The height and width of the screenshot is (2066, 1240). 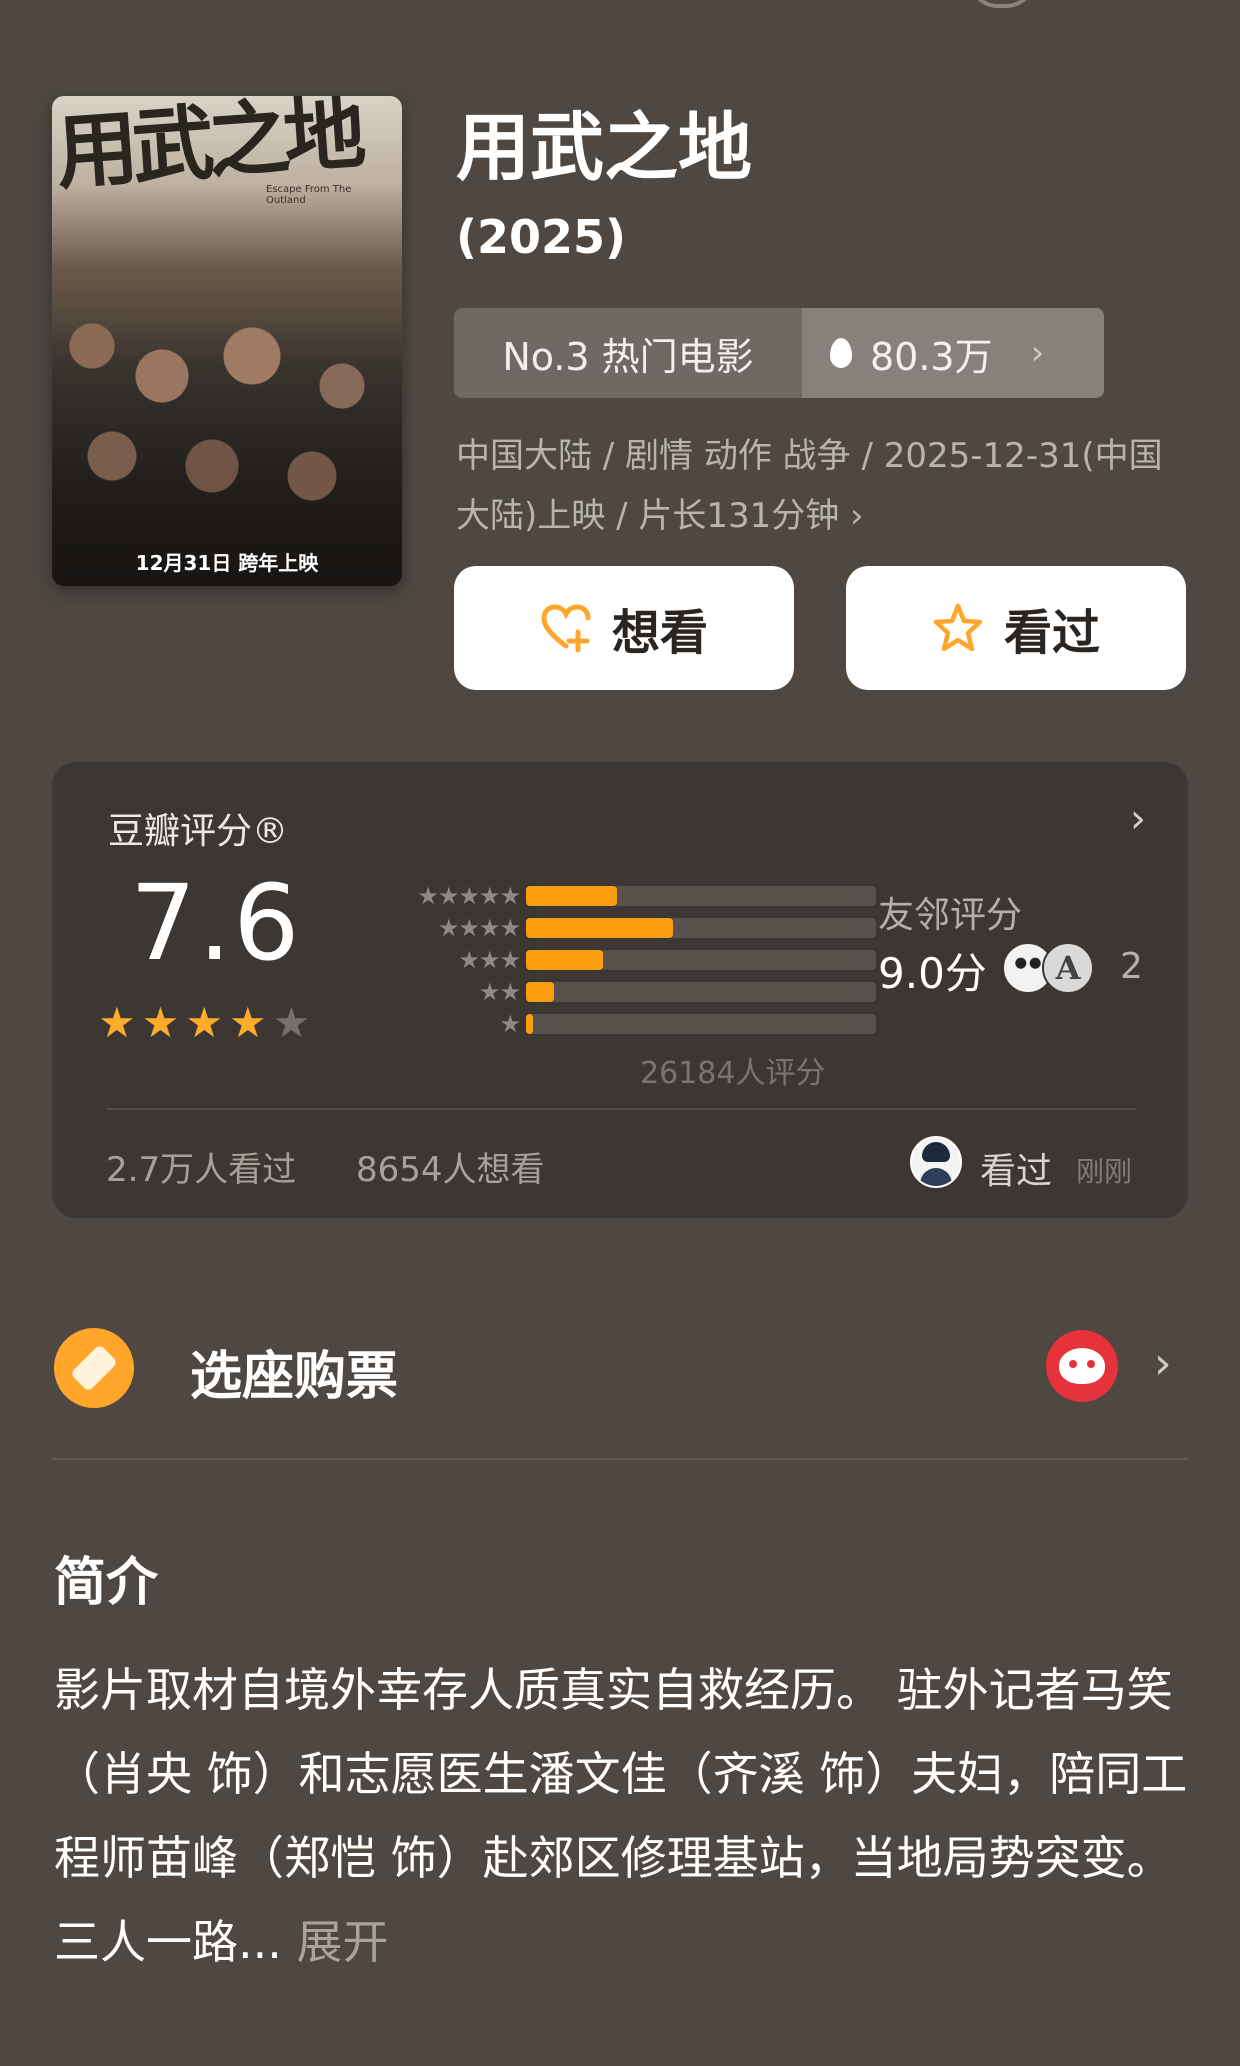 I want to click on hot-rank-label: No.3 热门电影, so click(x=628, y=353).